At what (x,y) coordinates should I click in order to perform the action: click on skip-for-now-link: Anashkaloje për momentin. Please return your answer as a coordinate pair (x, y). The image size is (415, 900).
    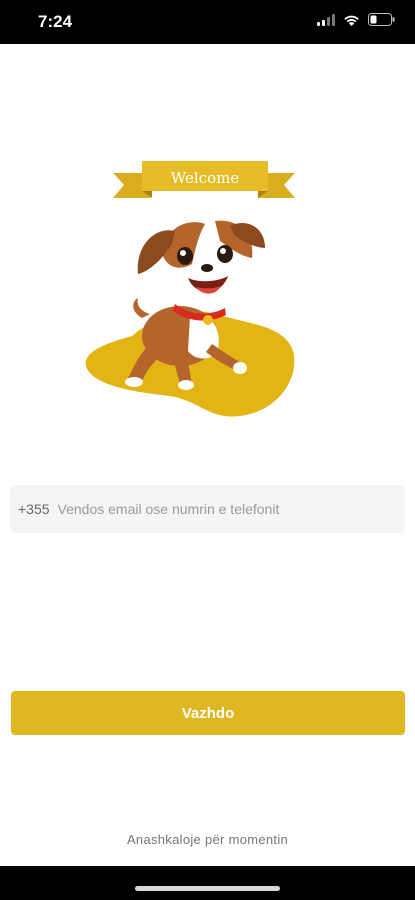
    Looking at the image, I should click on (207, 839).